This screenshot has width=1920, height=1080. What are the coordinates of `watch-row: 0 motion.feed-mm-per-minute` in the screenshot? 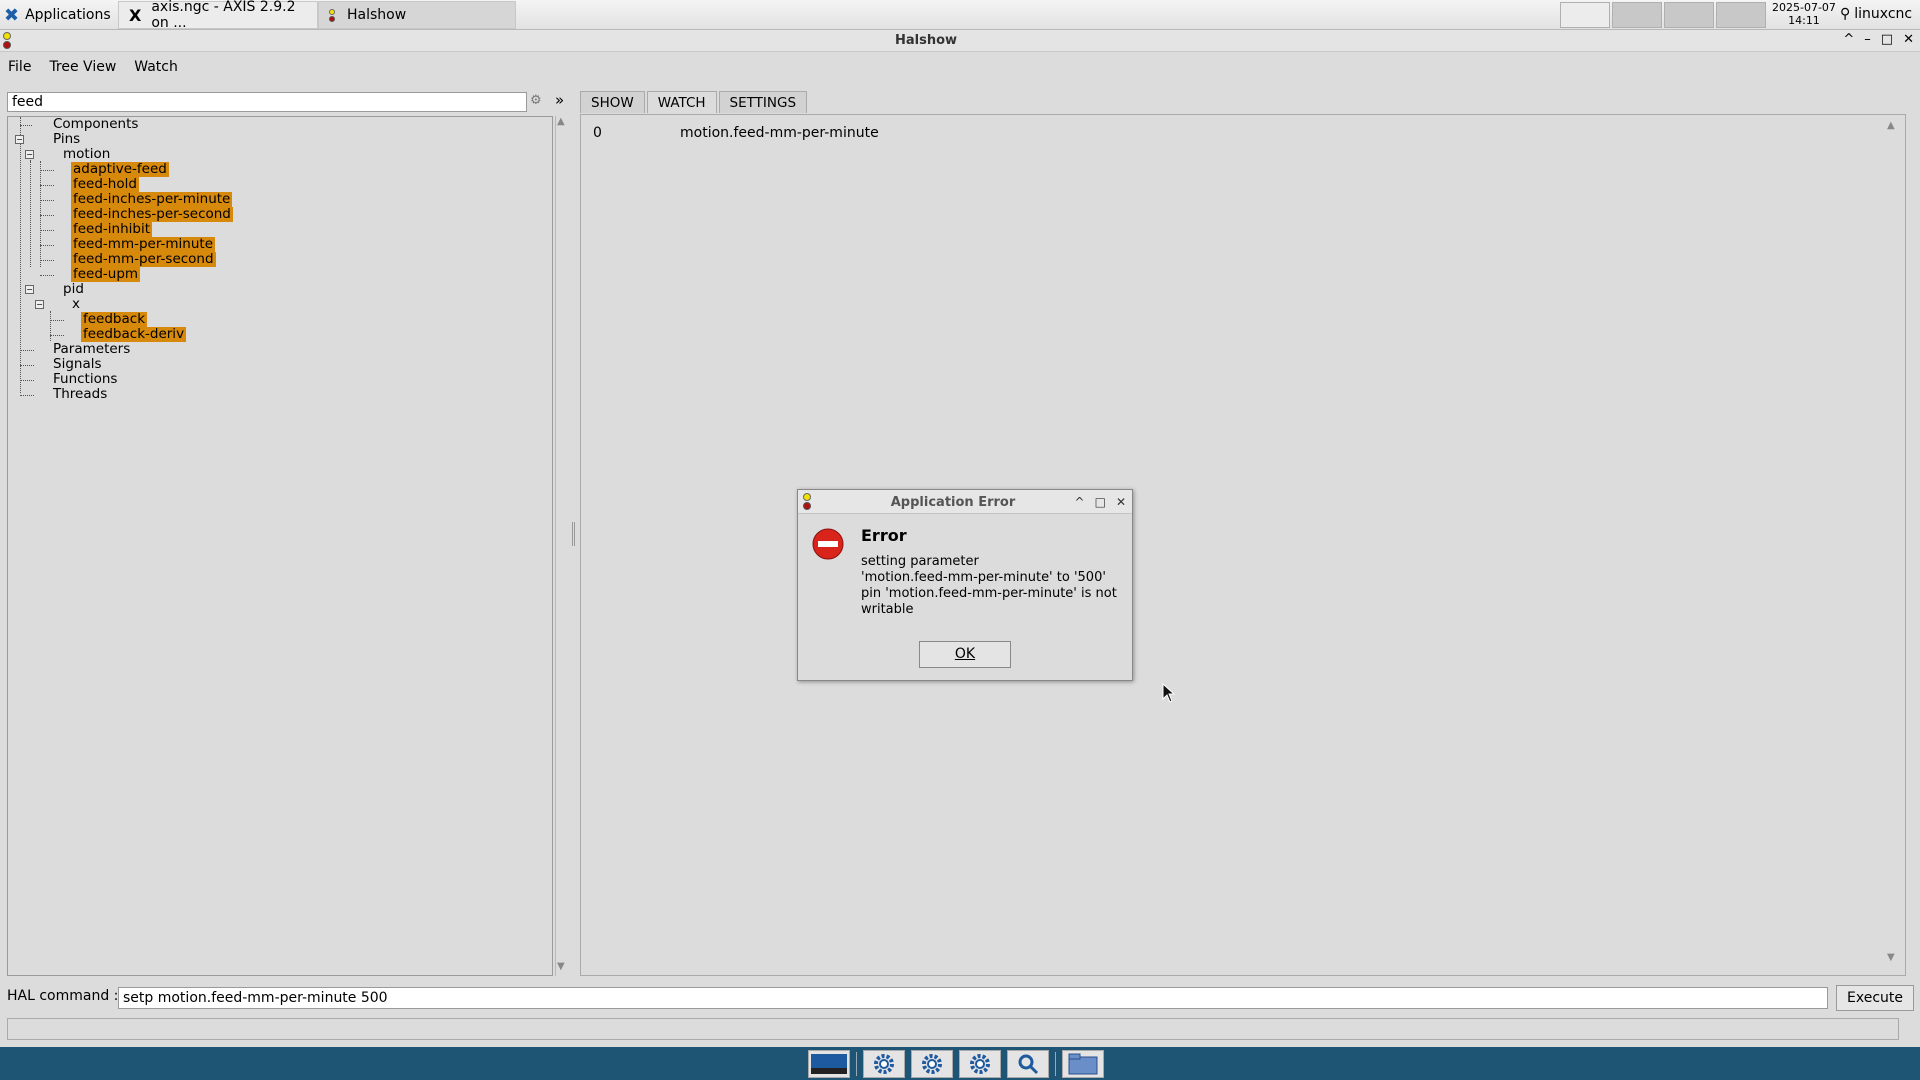 It's located at (736, 133).